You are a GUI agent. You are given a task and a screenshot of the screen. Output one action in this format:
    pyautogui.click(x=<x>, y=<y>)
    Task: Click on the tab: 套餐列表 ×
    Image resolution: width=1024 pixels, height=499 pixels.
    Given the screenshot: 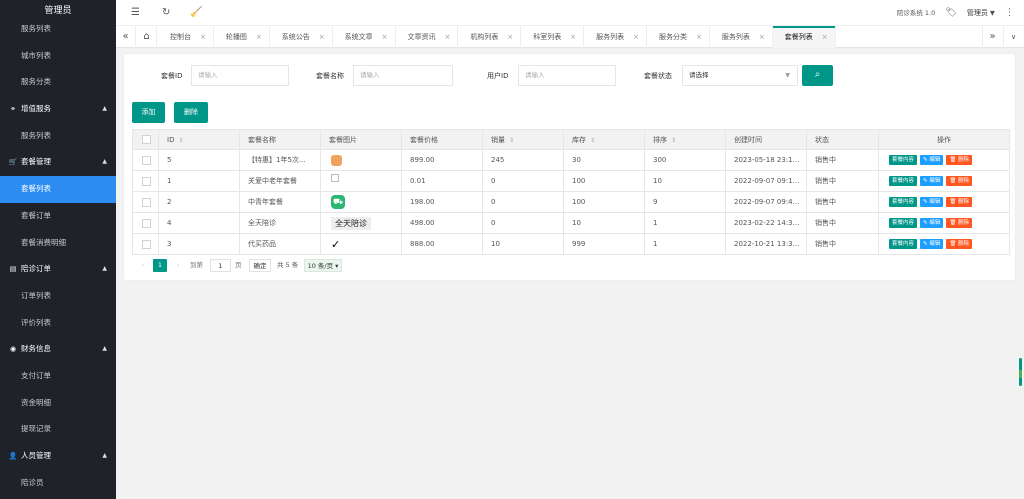 What is the action you would take?
    pyautogui.click(x=804, y=37)
    